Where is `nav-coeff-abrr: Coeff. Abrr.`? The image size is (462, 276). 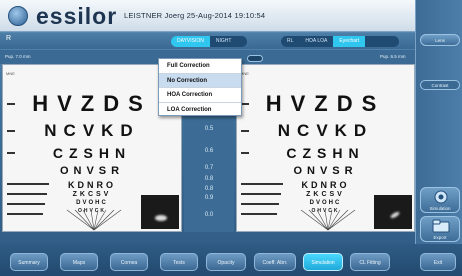 nav-coeff-abrr: Coeff. Abrr. is located at coordinates (275, 262).